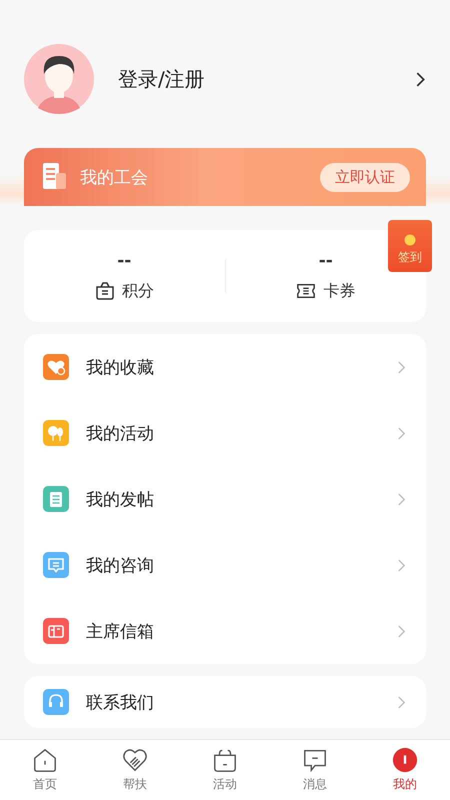  Describe the element at coordinates (225, 631) in the screenshot. I see `menu-item: 主席信箱` at that location.